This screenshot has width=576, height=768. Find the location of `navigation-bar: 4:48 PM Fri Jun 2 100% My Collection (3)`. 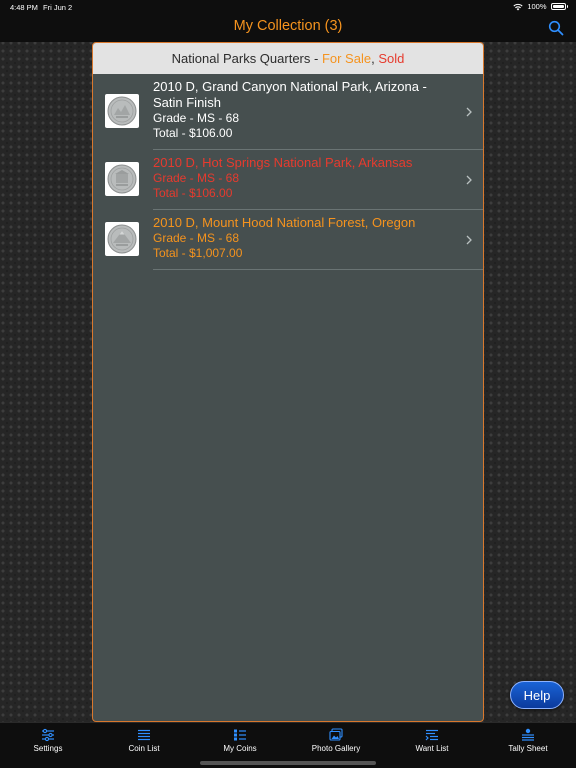

navigation-bar: 4:48 PM Fri Jun 2 100% My Collection (3) is located at coordinates (288, 21).